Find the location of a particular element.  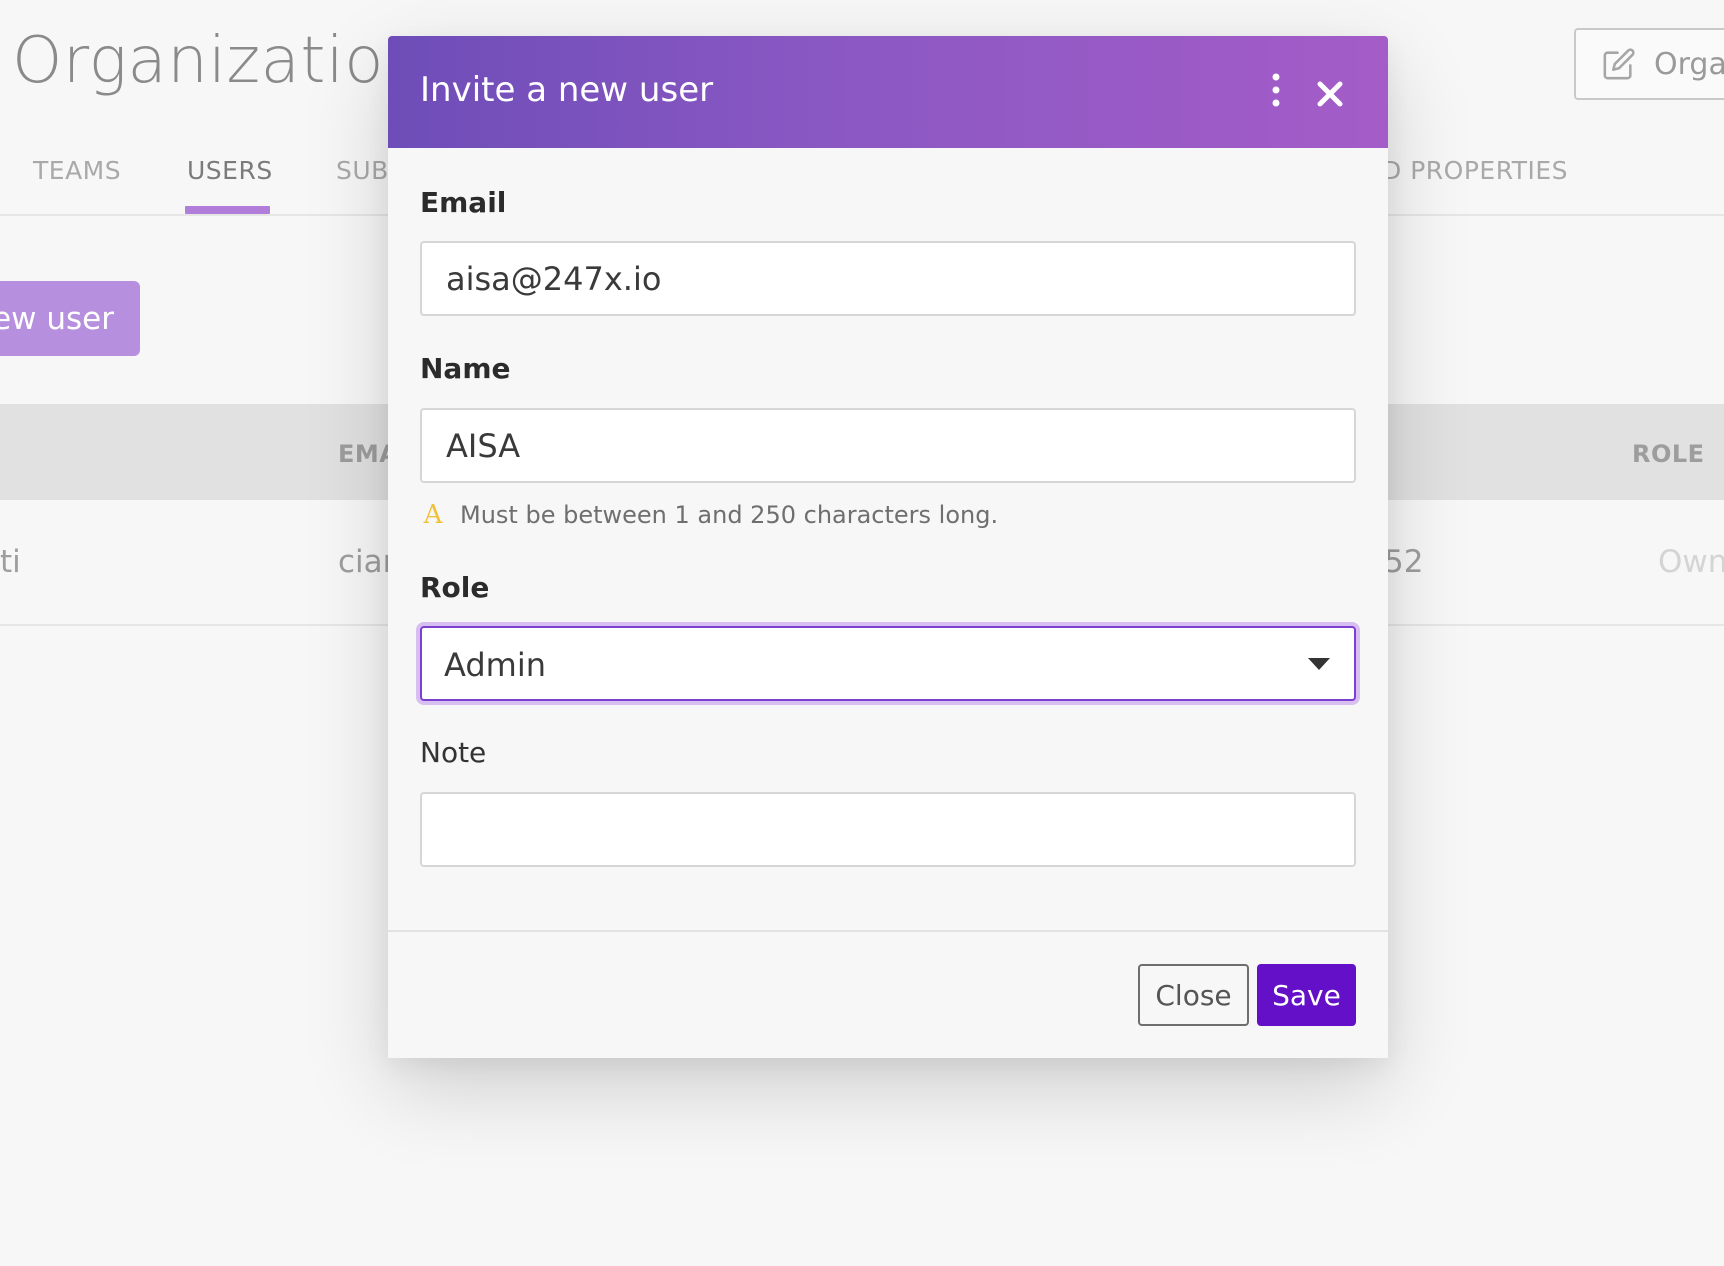

vertical-ellipsis-icon is located at coordinates (1276, 90).